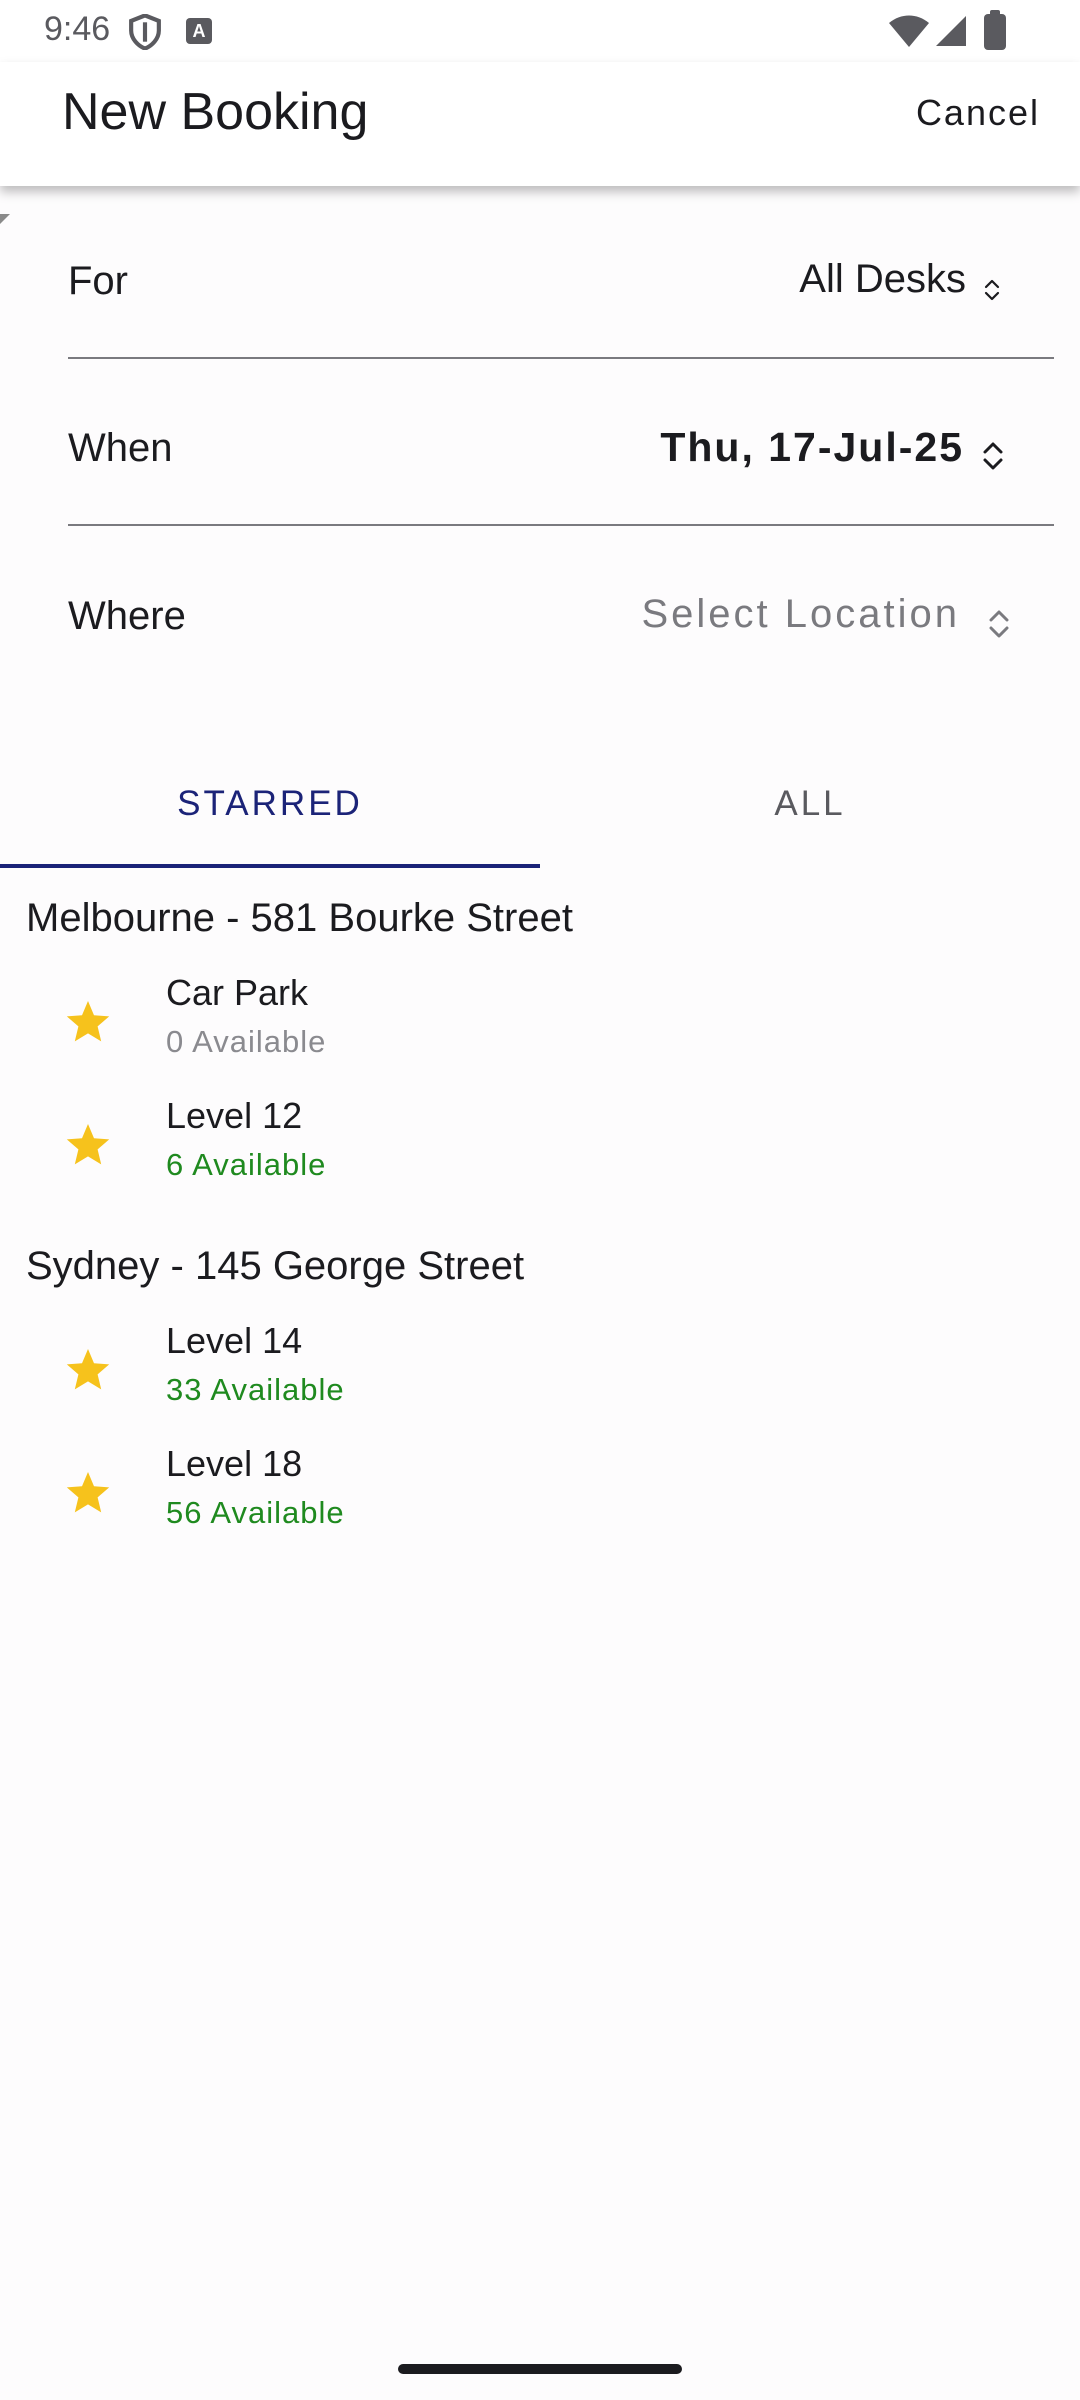  I want to click on tab-indicator, so click(270, 866).